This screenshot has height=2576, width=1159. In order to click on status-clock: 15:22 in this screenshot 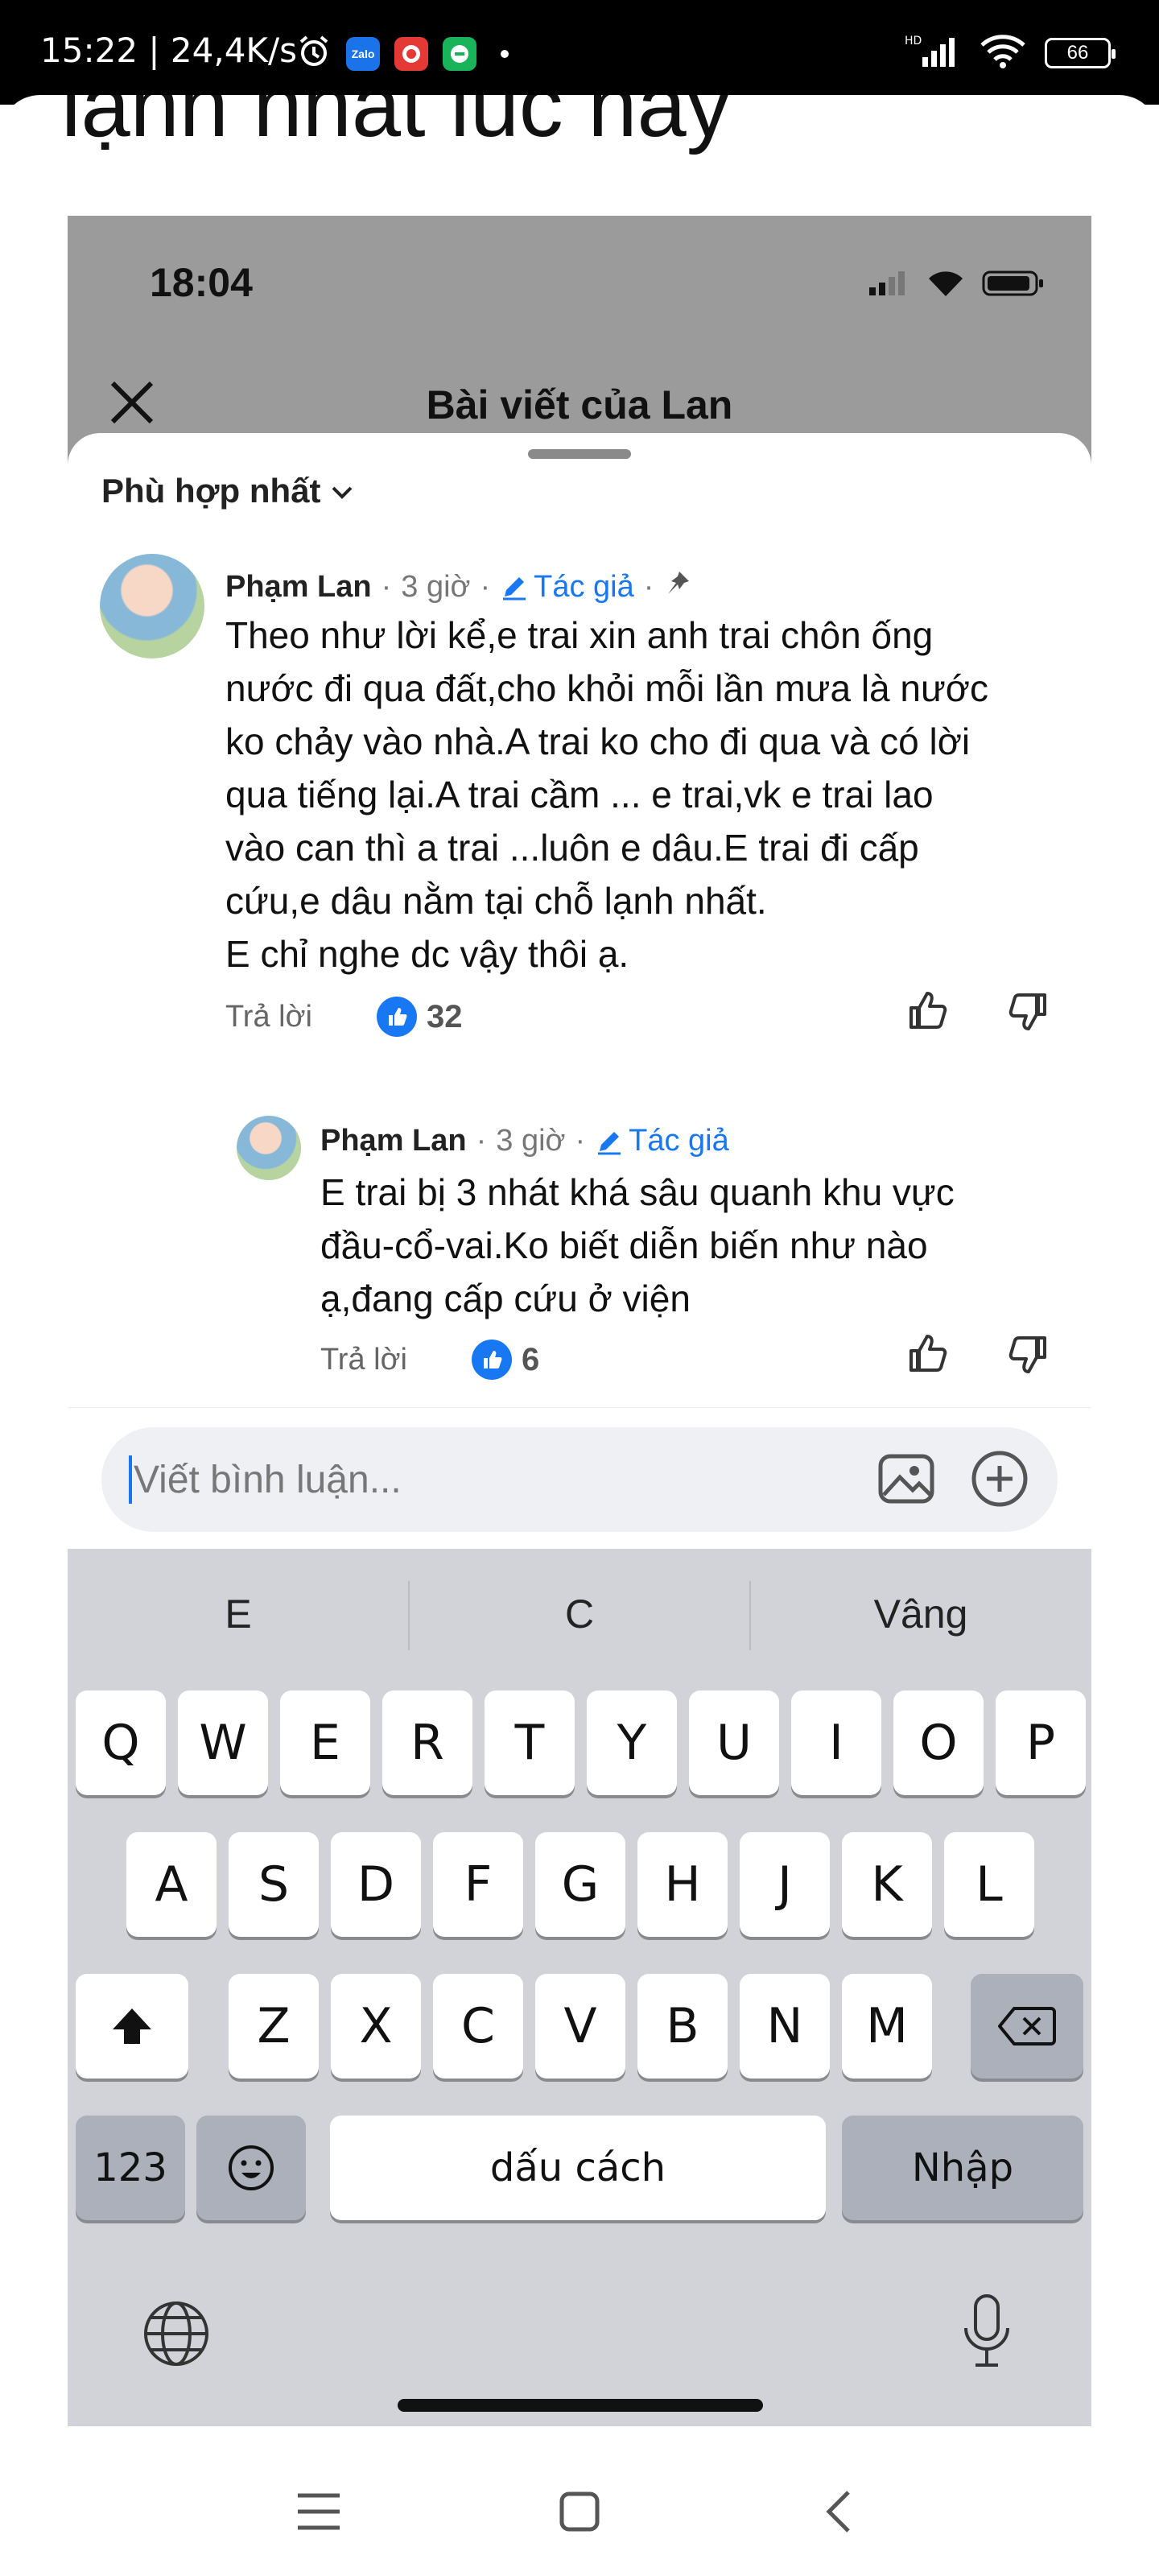, I will do `click(89, 50)`.